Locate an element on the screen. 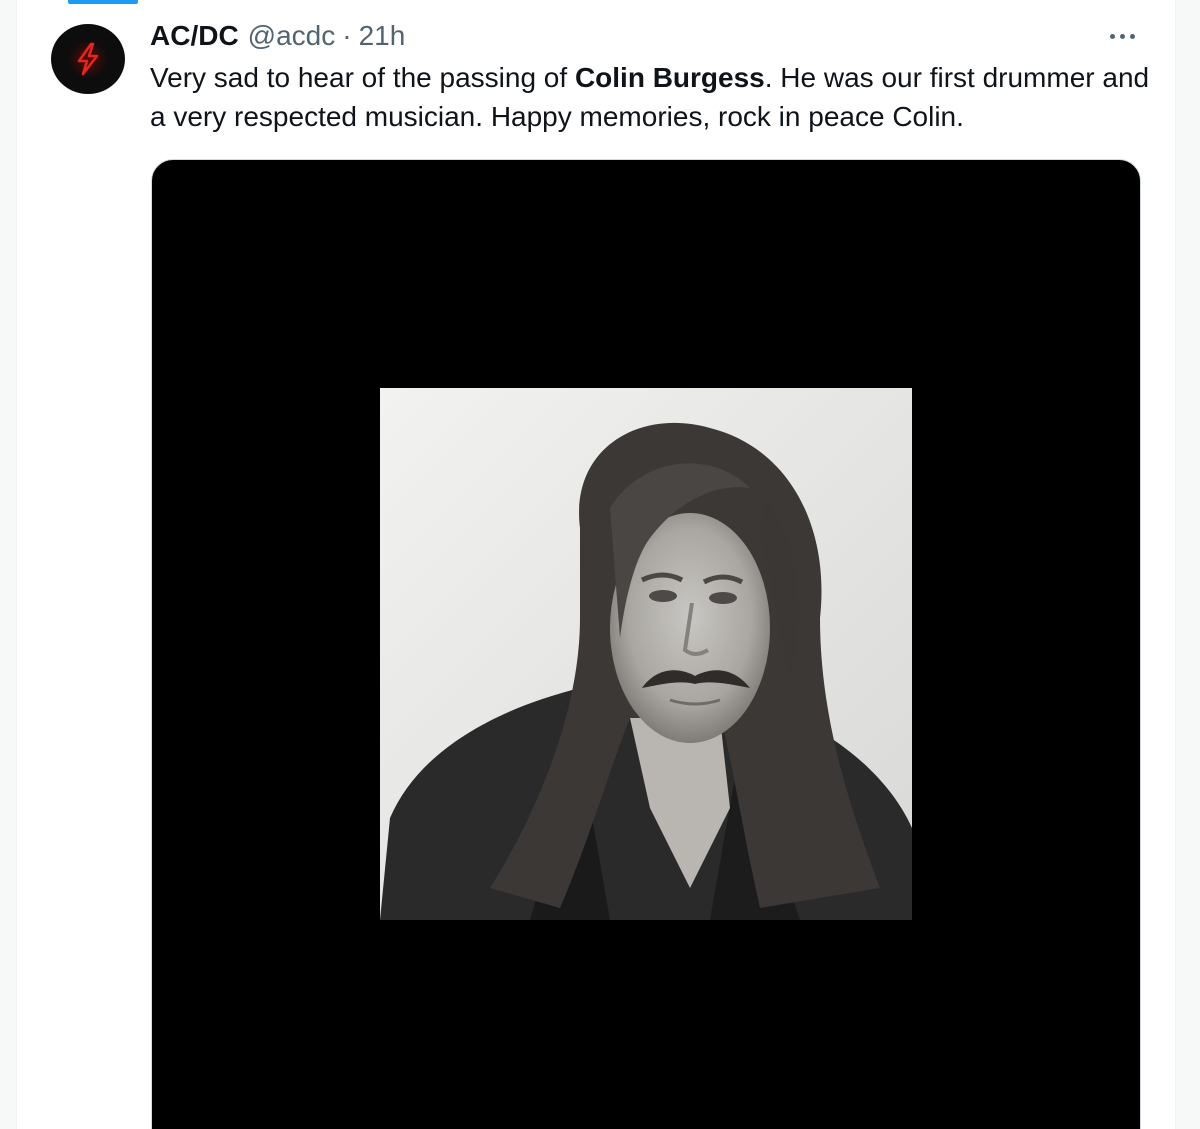  active-tab-indicator is located at coordinates (103, 2).